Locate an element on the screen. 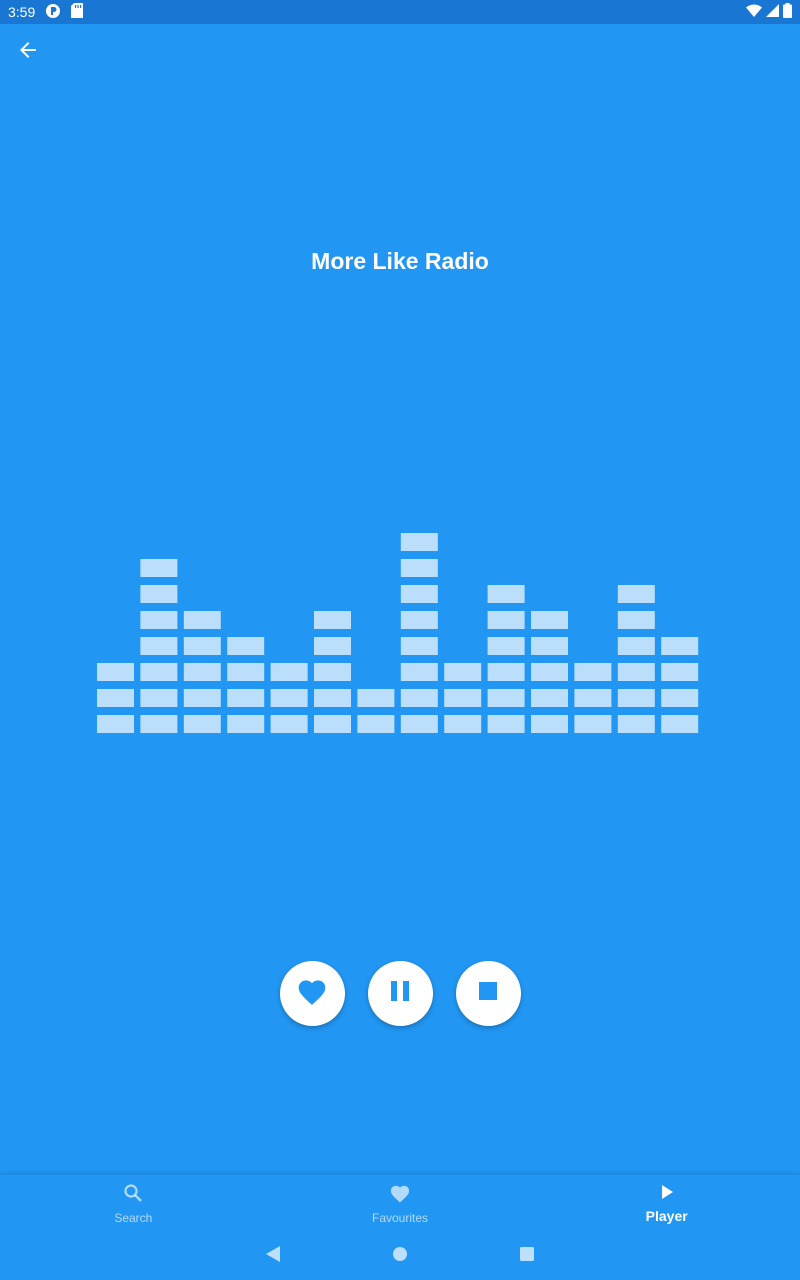 The height and width of the screenshot is (1280, 800). pause-icon is located at coordinates (400, 993).